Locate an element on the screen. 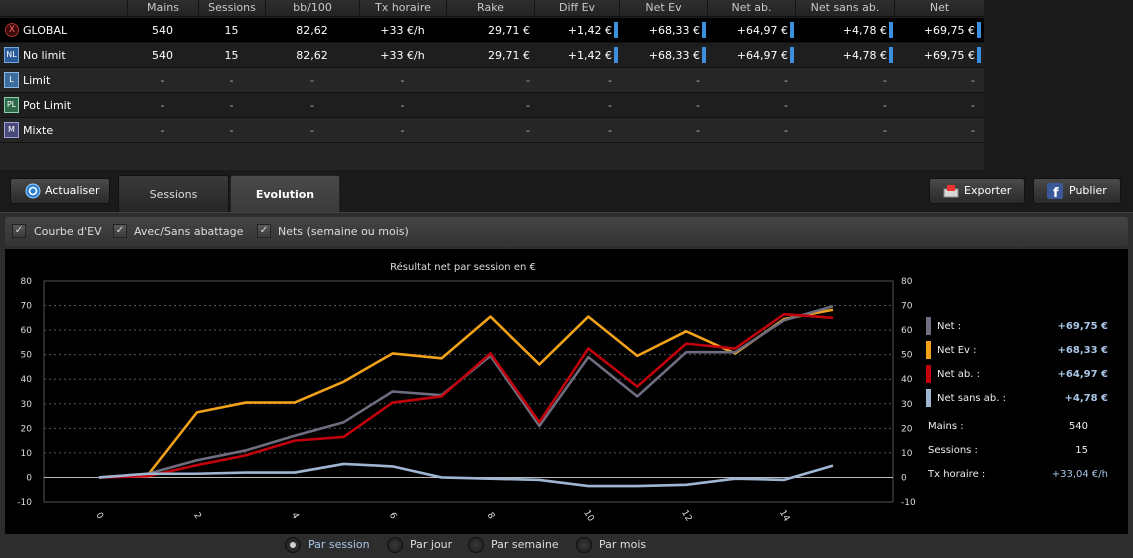  cell-tx-horaire: +33 €/h is located at coordinates (402, 55).